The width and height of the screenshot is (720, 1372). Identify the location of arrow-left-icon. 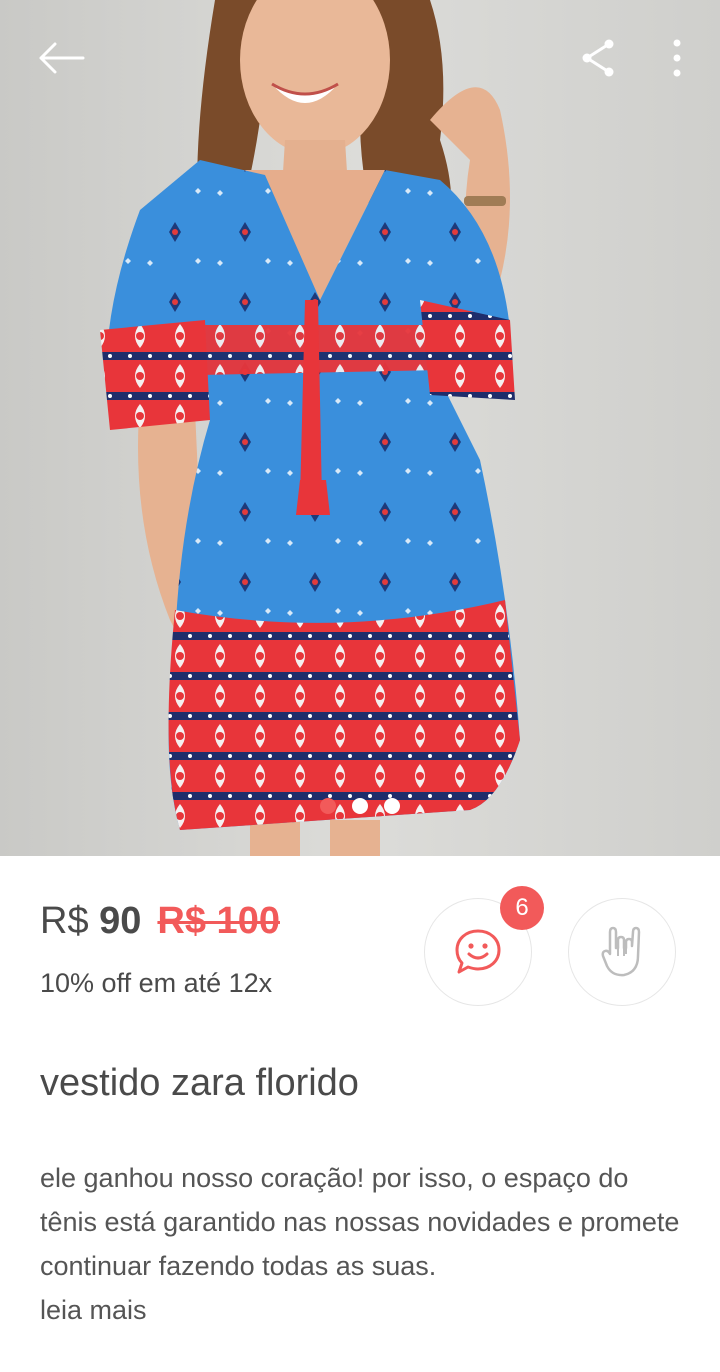
(62, 58).